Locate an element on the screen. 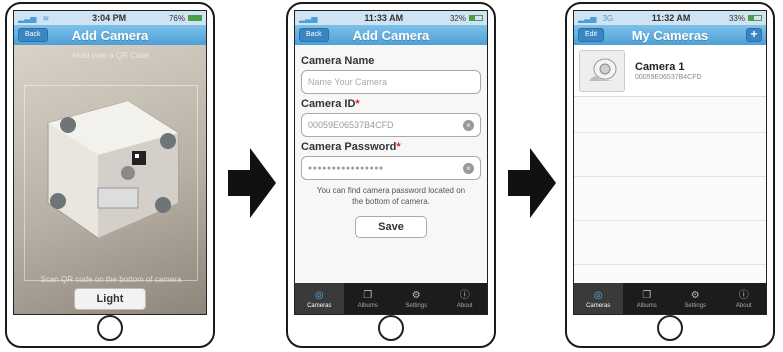  camera-name: Camera 1 is located at coordinates (660, 66).